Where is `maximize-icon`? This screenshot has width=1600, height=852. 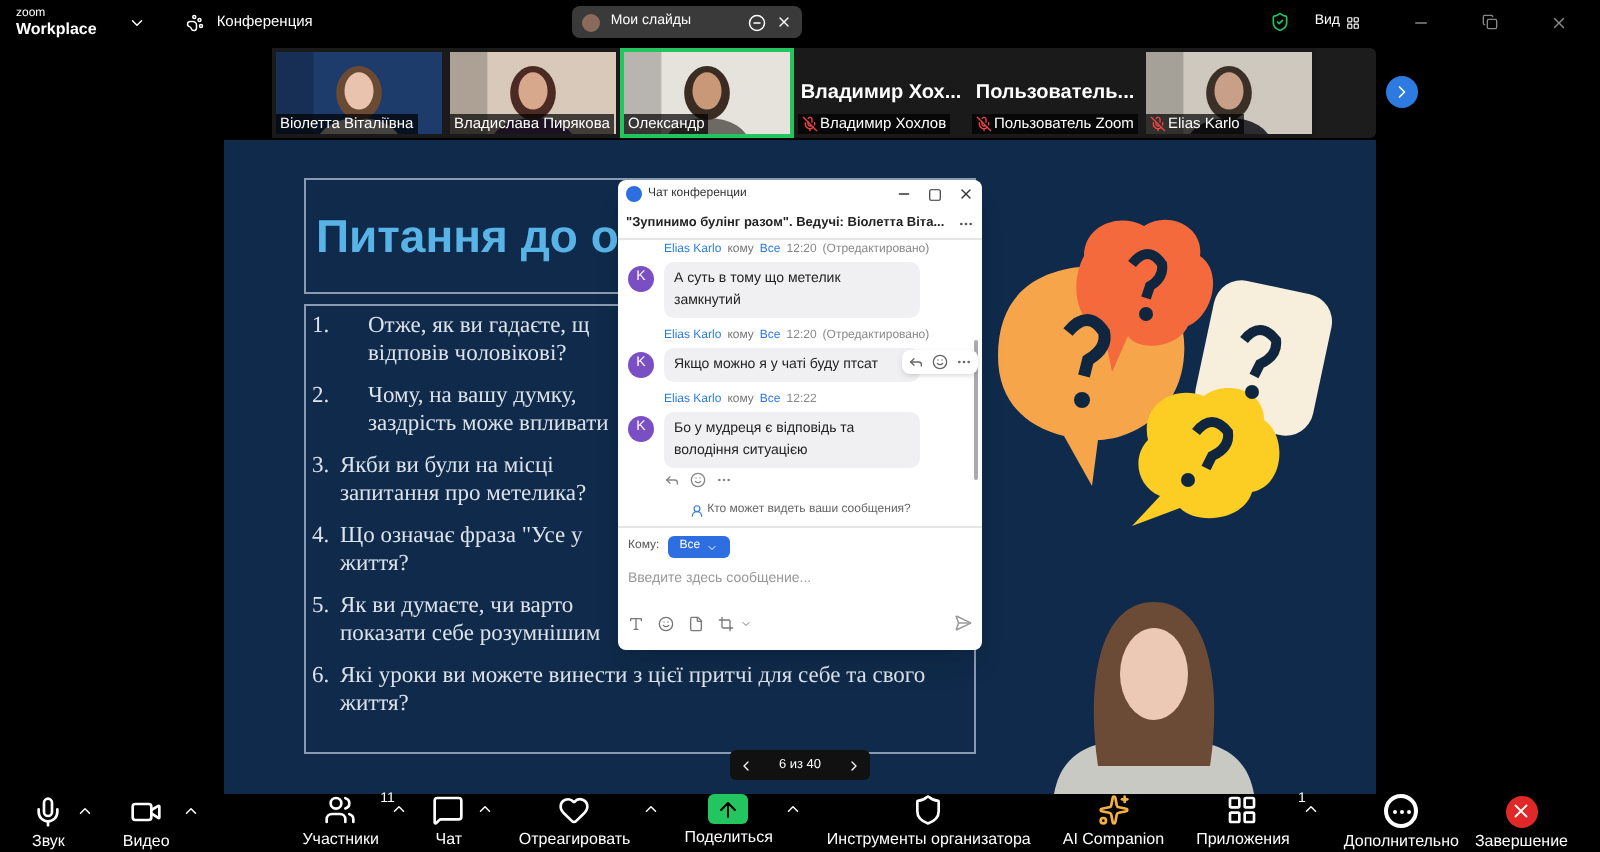 maximize-icon is located at coordinates (935, 194).